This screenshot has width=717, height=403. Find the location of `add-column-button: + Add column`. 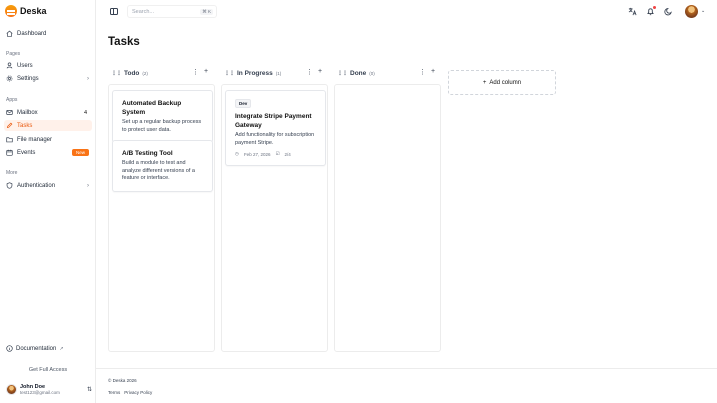

add-column-button: + Add column is located at coordinates (502, 82).